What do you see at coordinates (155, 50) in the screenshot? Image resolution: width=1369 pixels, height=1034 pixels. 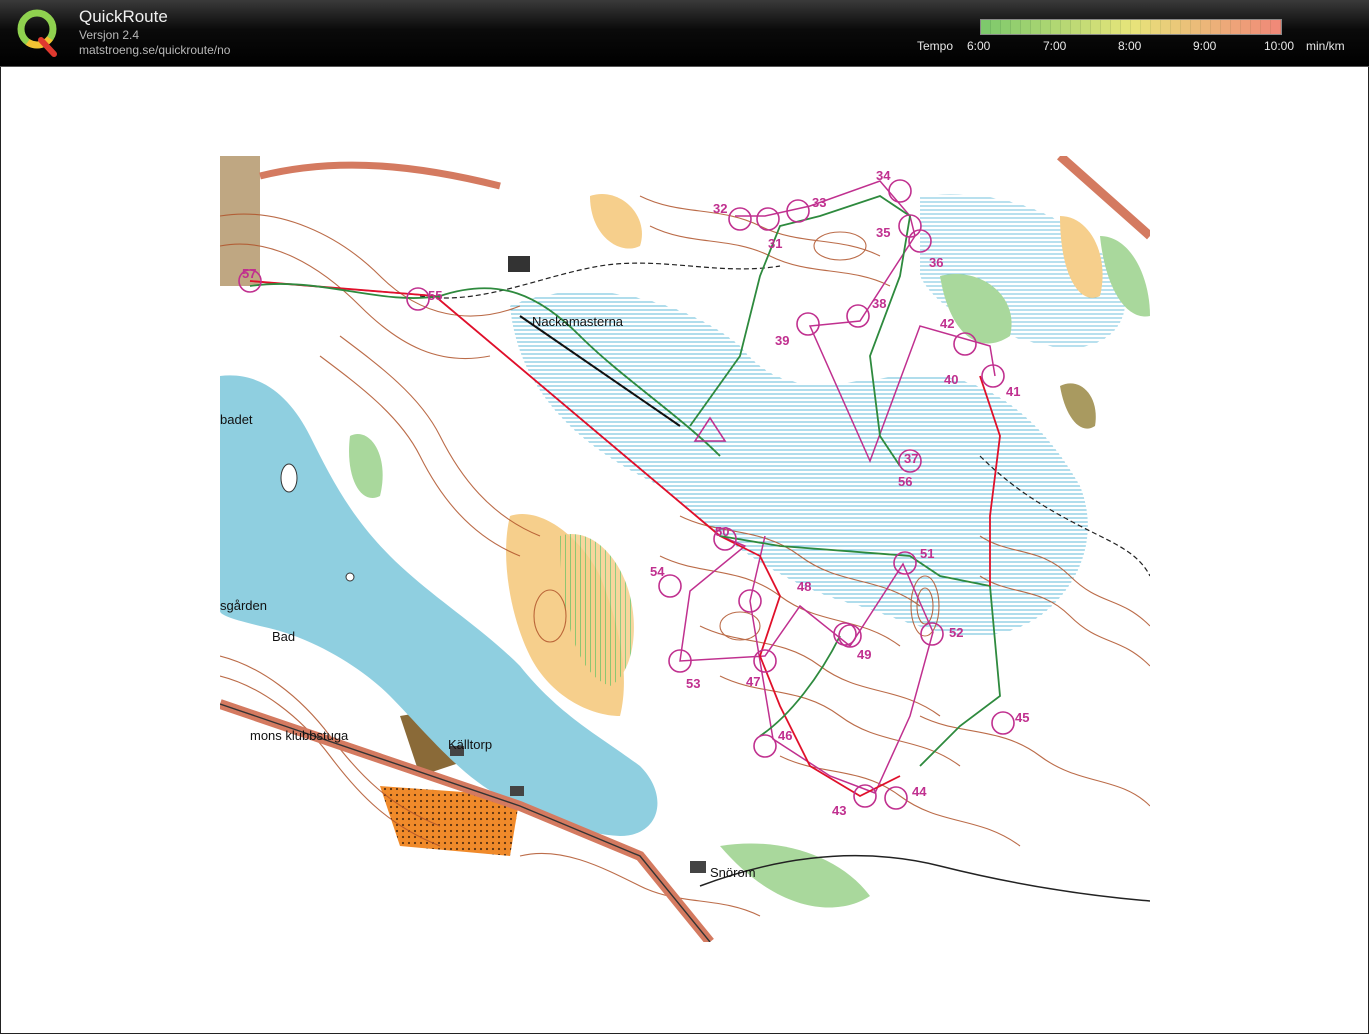 I see `app-url: matstroeng.se/quickroute/no` at bounding box center [155, 50].